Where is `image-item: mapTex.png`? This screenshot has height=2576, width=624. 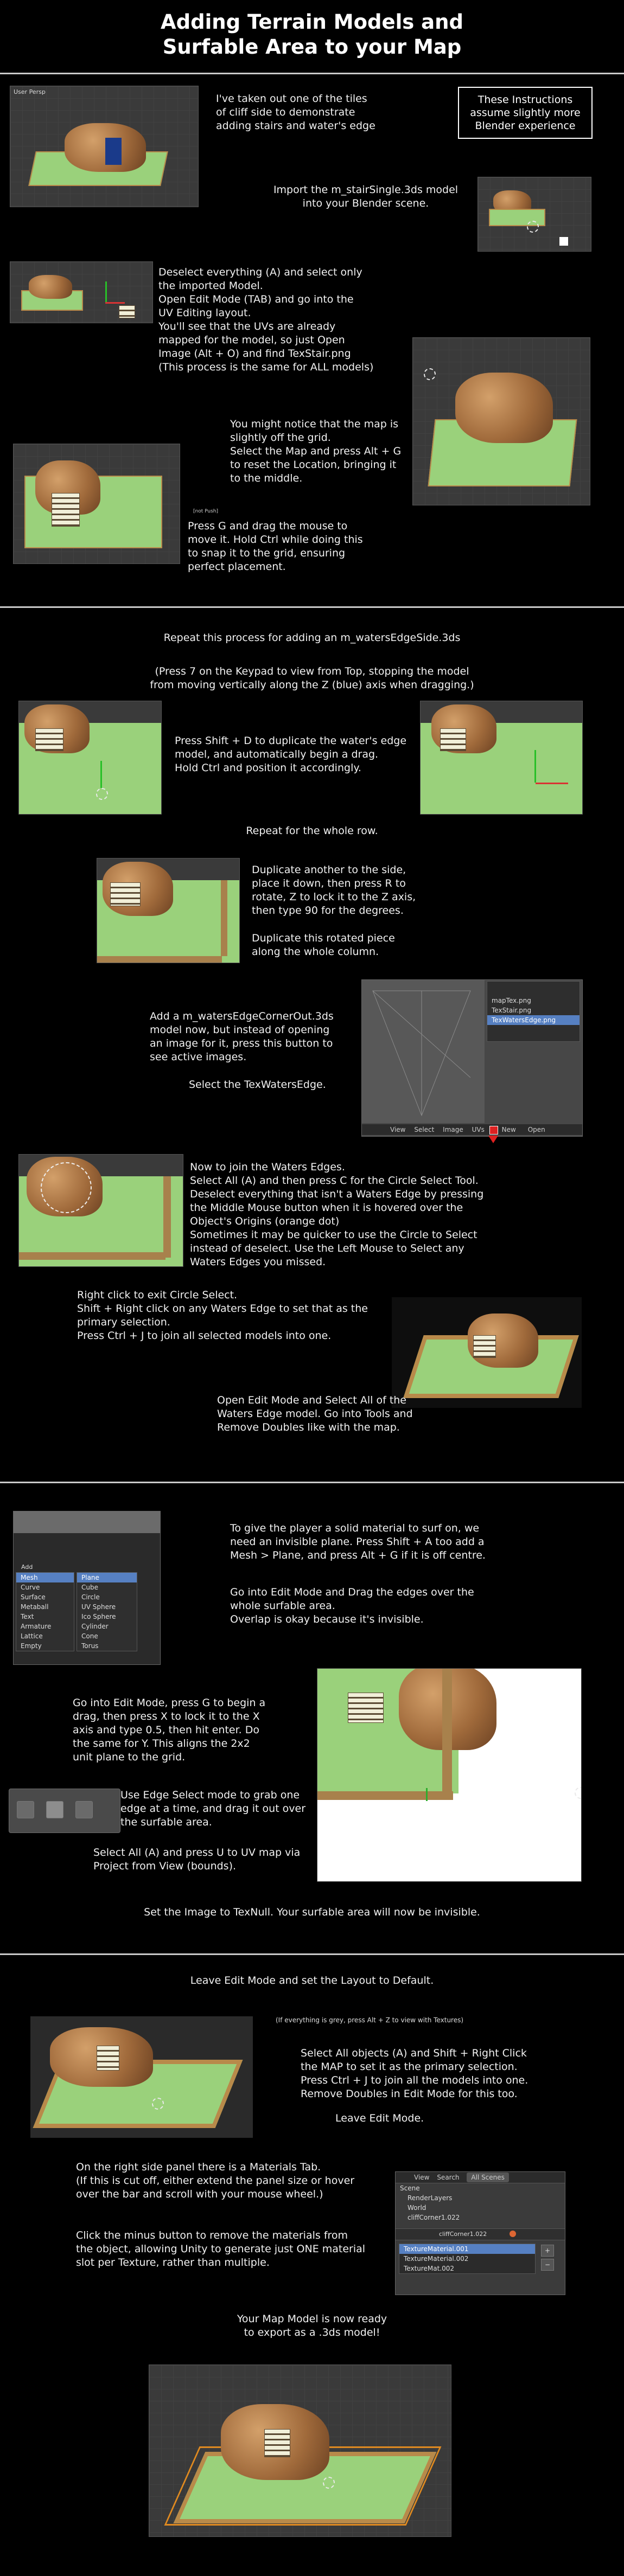 image-item: mapTex.png is located at coordinates (533, 1000).